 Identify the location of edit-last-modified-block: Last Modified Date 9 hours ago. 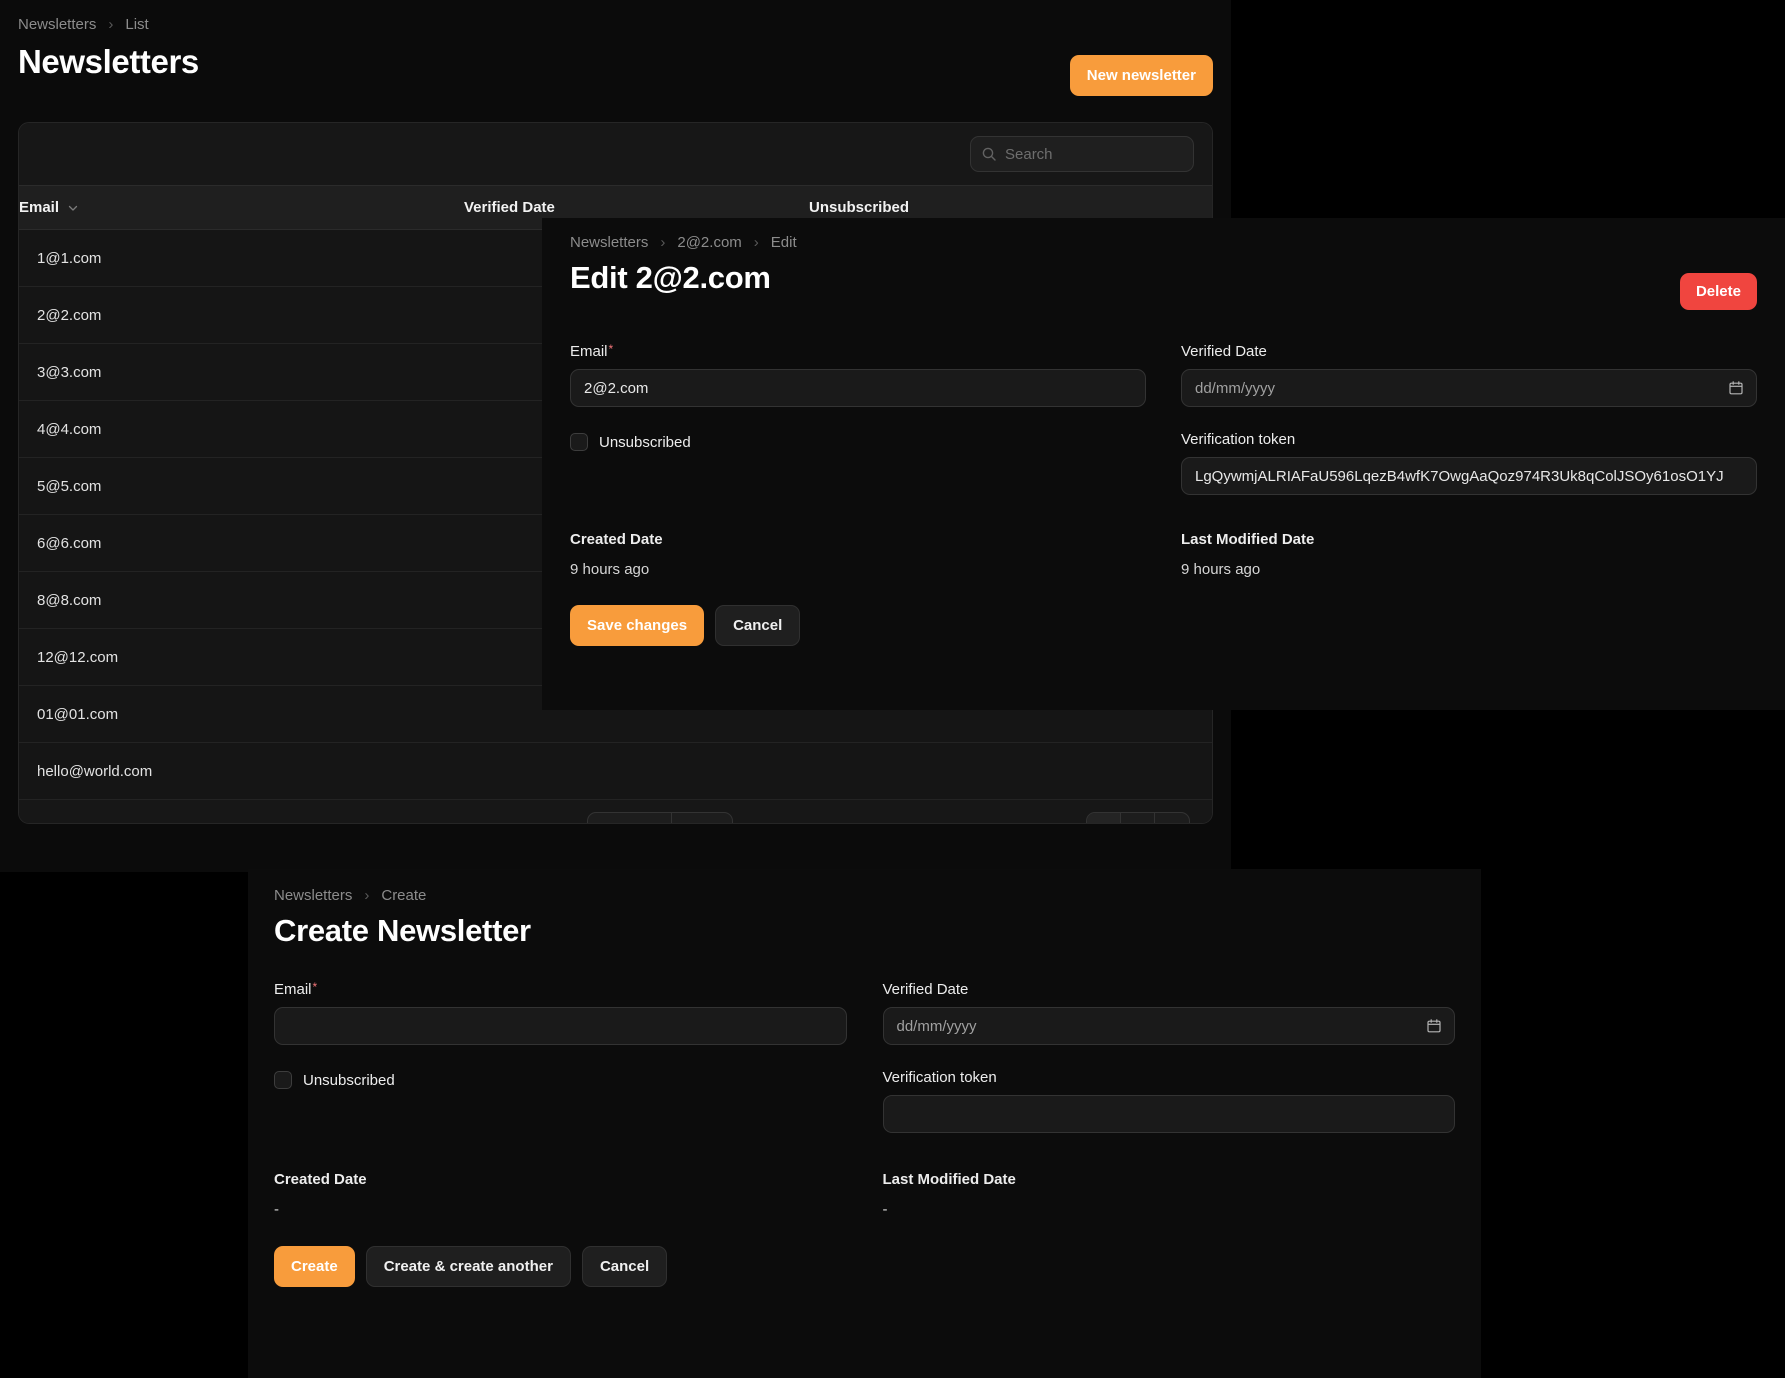
(1469, 554).